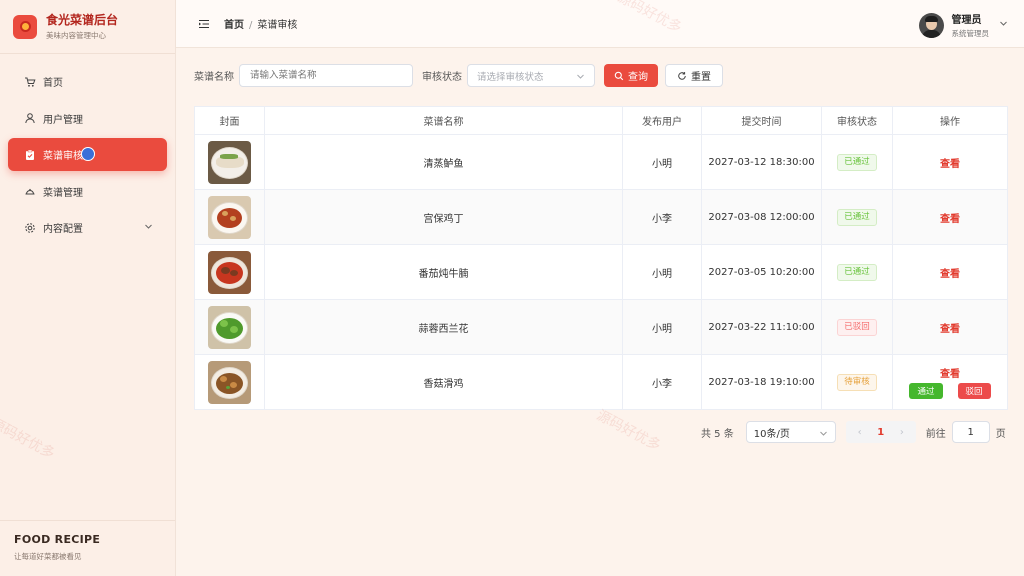 The image size is (1024, 576). Describe the element at coordinates (87, 548) in the screenshot. I see `sidebar-footer: FOOD RECIPE 让每道好菜都被看见` at that location.